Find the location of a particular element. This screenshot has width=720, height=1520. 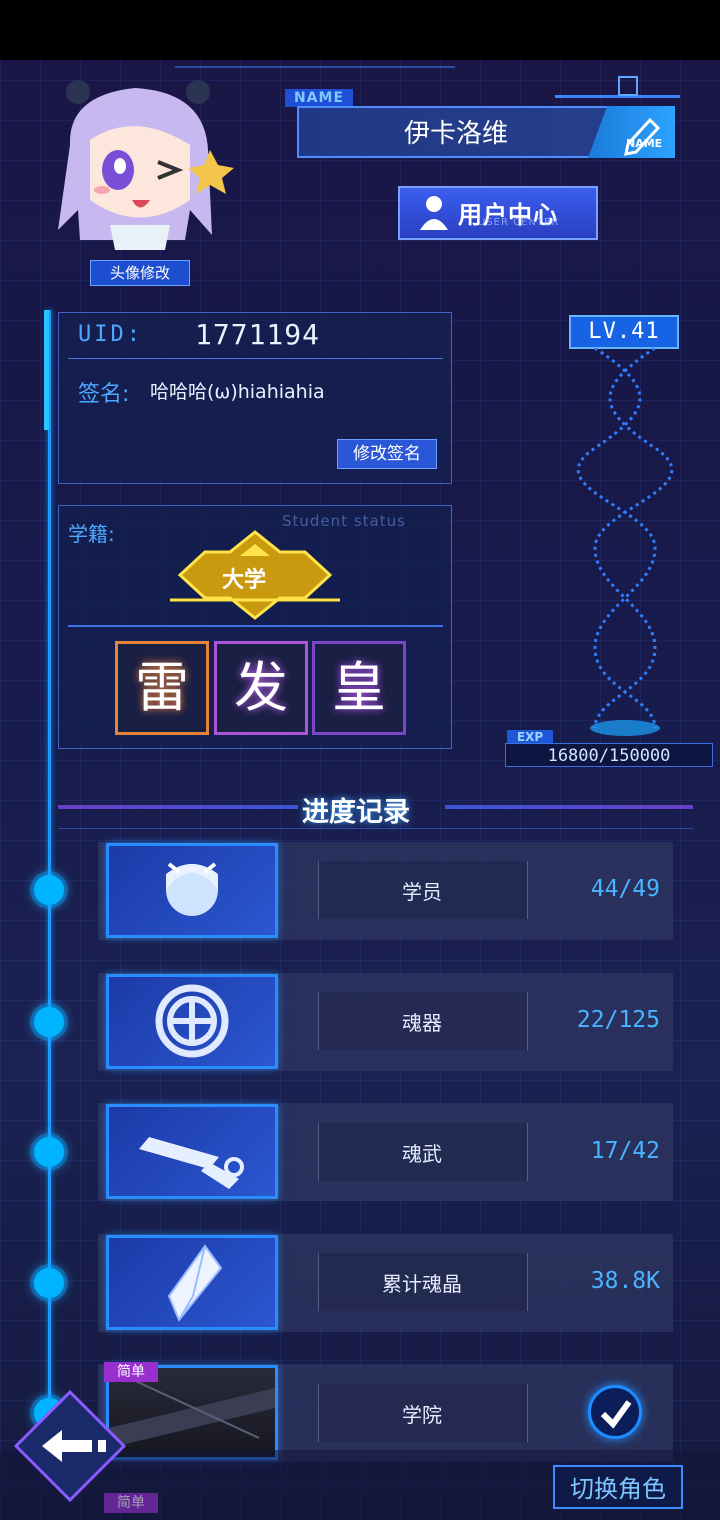

row-label: 累计魂晶 is located at coordinates (422, 1284).